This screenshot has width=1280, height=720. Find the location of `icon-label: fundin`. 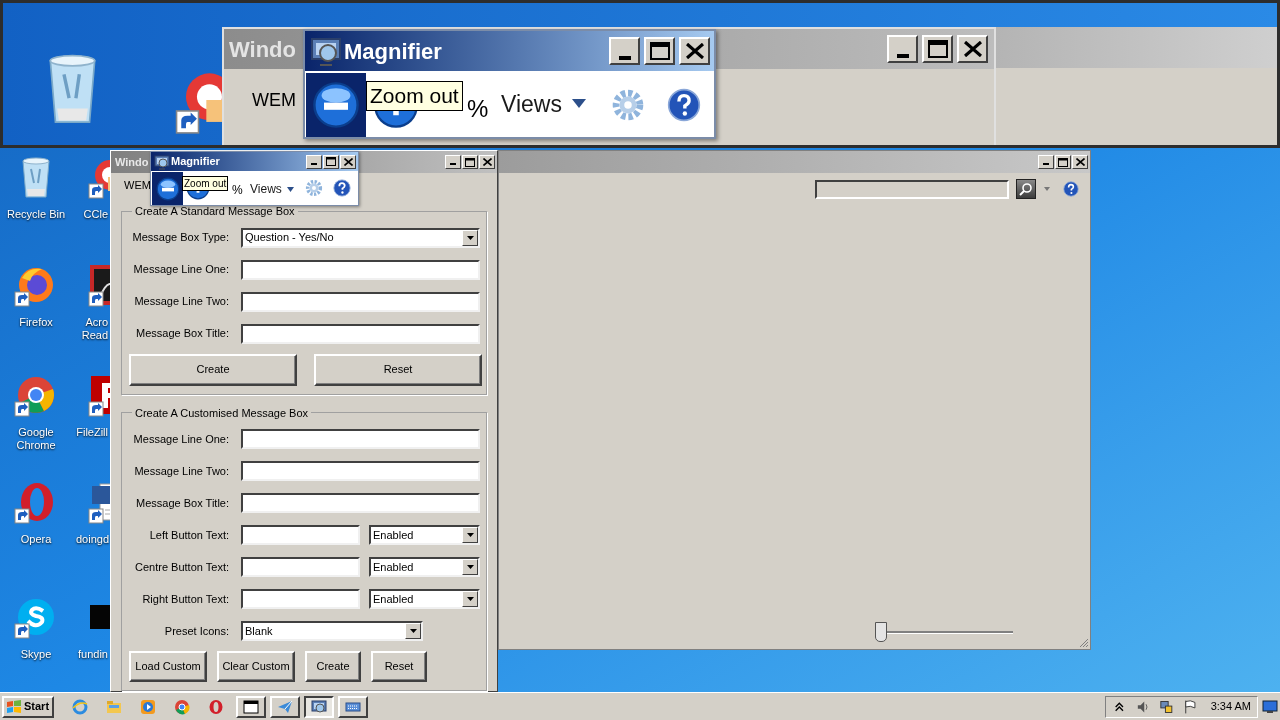

icon-label: fundin is located at coordinates (93, 654).